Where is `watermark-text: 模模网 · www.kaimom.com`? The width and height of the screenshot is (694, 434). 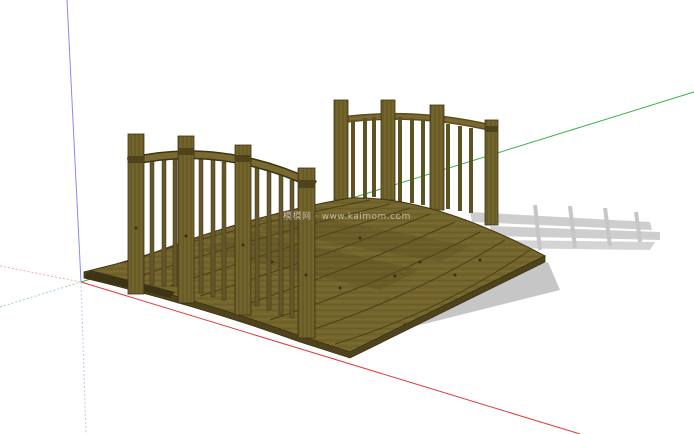
watermark-text: 模模网 · www.kaimom.com is located at coordinates (347, 217).